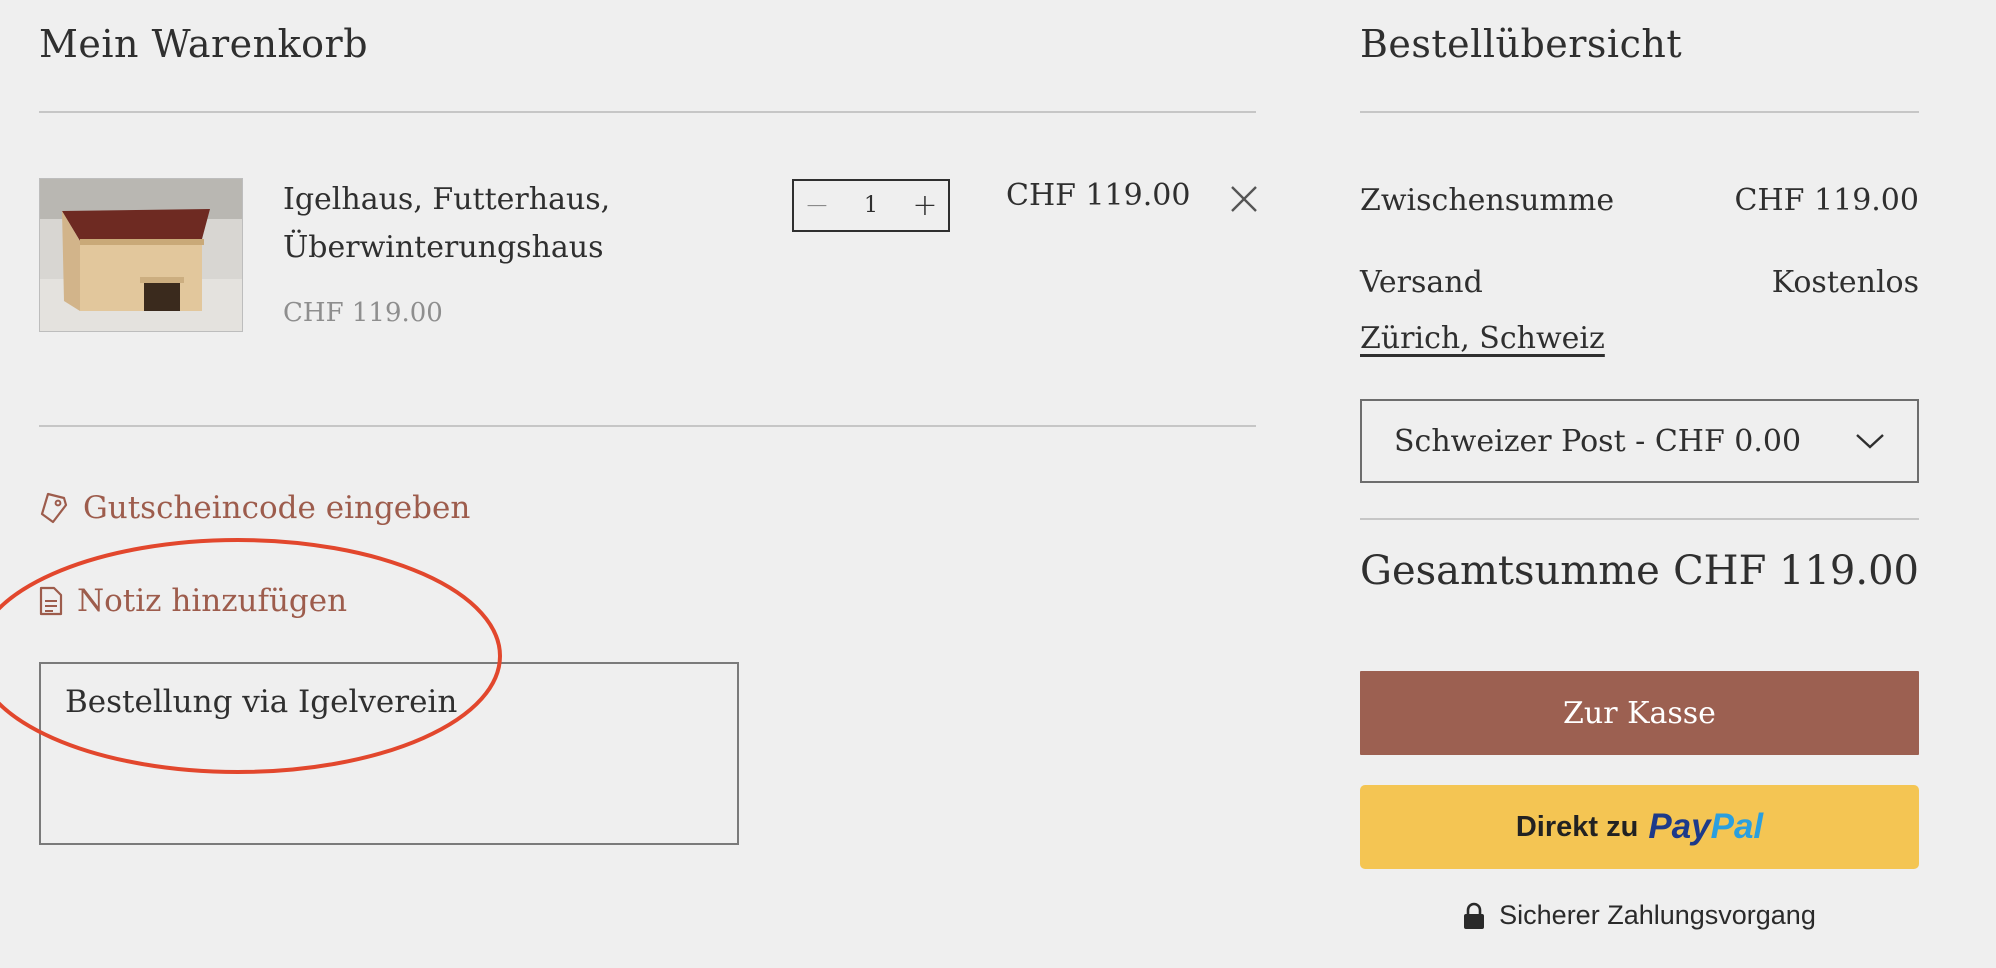 Image resolution: width=1996 pixels, height=968 pixels. I want to click on shipping-location-link: Zürich, Schweiz, so click(1482, 338).